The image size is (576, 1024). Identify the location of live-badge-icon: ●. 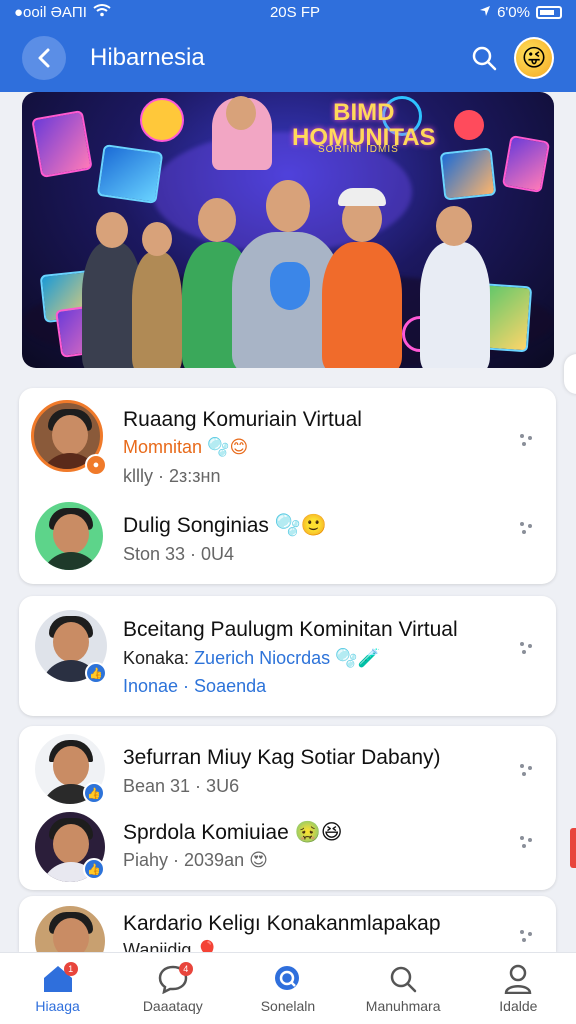
(96, 465).